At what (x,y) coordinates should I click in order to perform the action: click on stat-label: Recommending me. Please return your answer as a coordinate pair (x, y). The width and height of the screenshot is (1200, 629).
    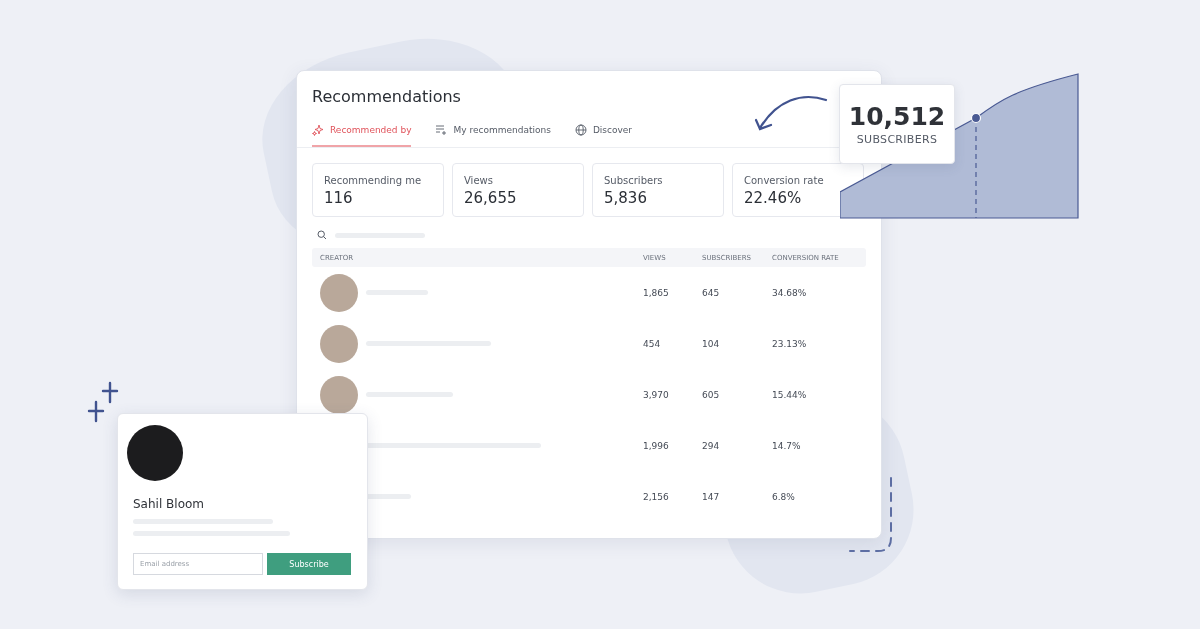
    Looking at the image, I should click on (373, 180).